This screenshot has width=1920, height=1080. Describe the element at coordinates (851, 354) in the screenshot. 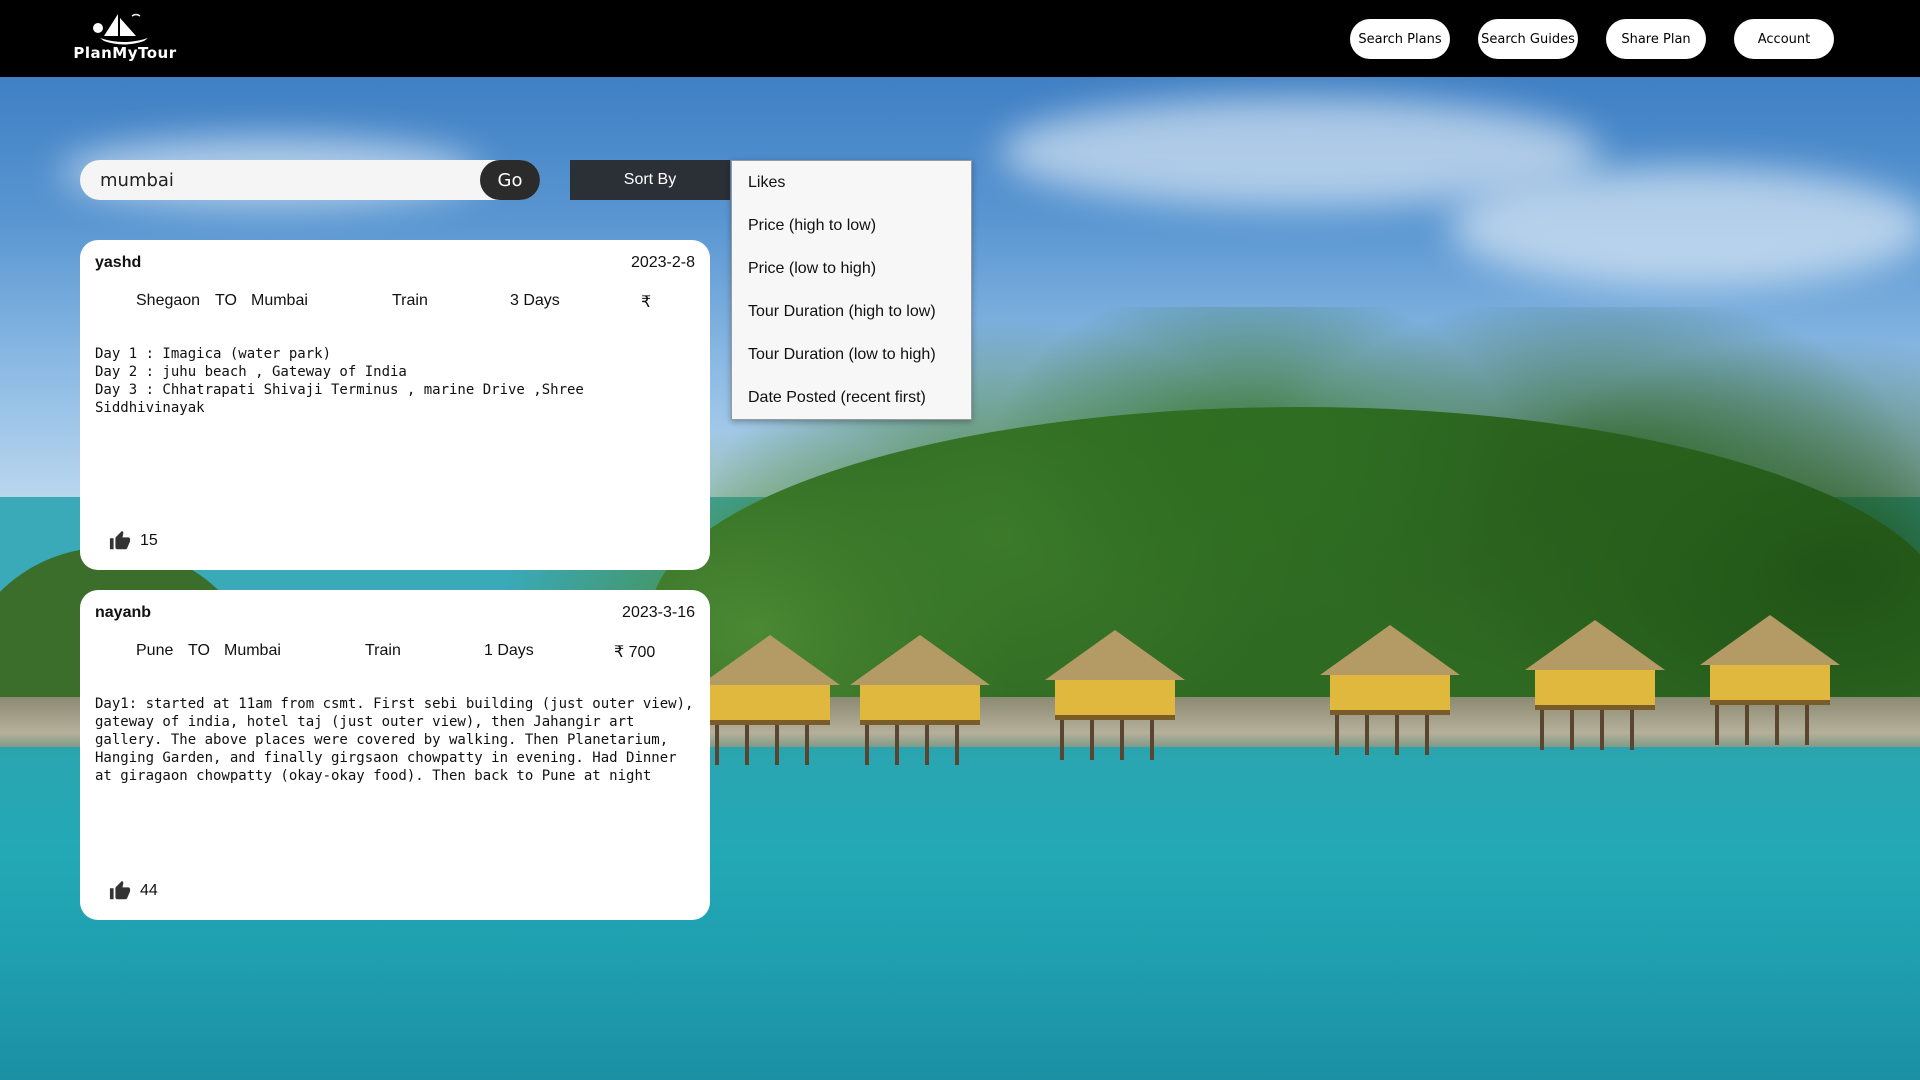

I see `sort-option-duration-low-high: Tour Duration (low to high)` at that location.